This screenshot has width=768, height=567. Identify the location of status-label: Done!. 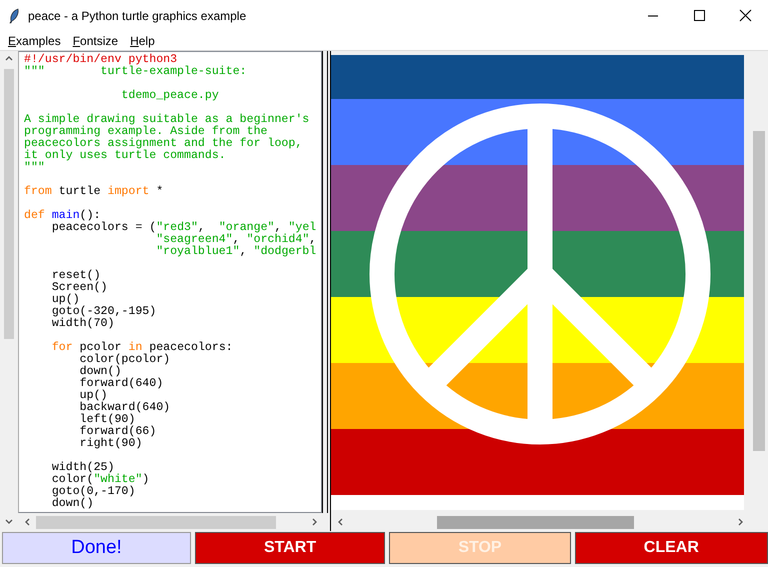
(96, 548).